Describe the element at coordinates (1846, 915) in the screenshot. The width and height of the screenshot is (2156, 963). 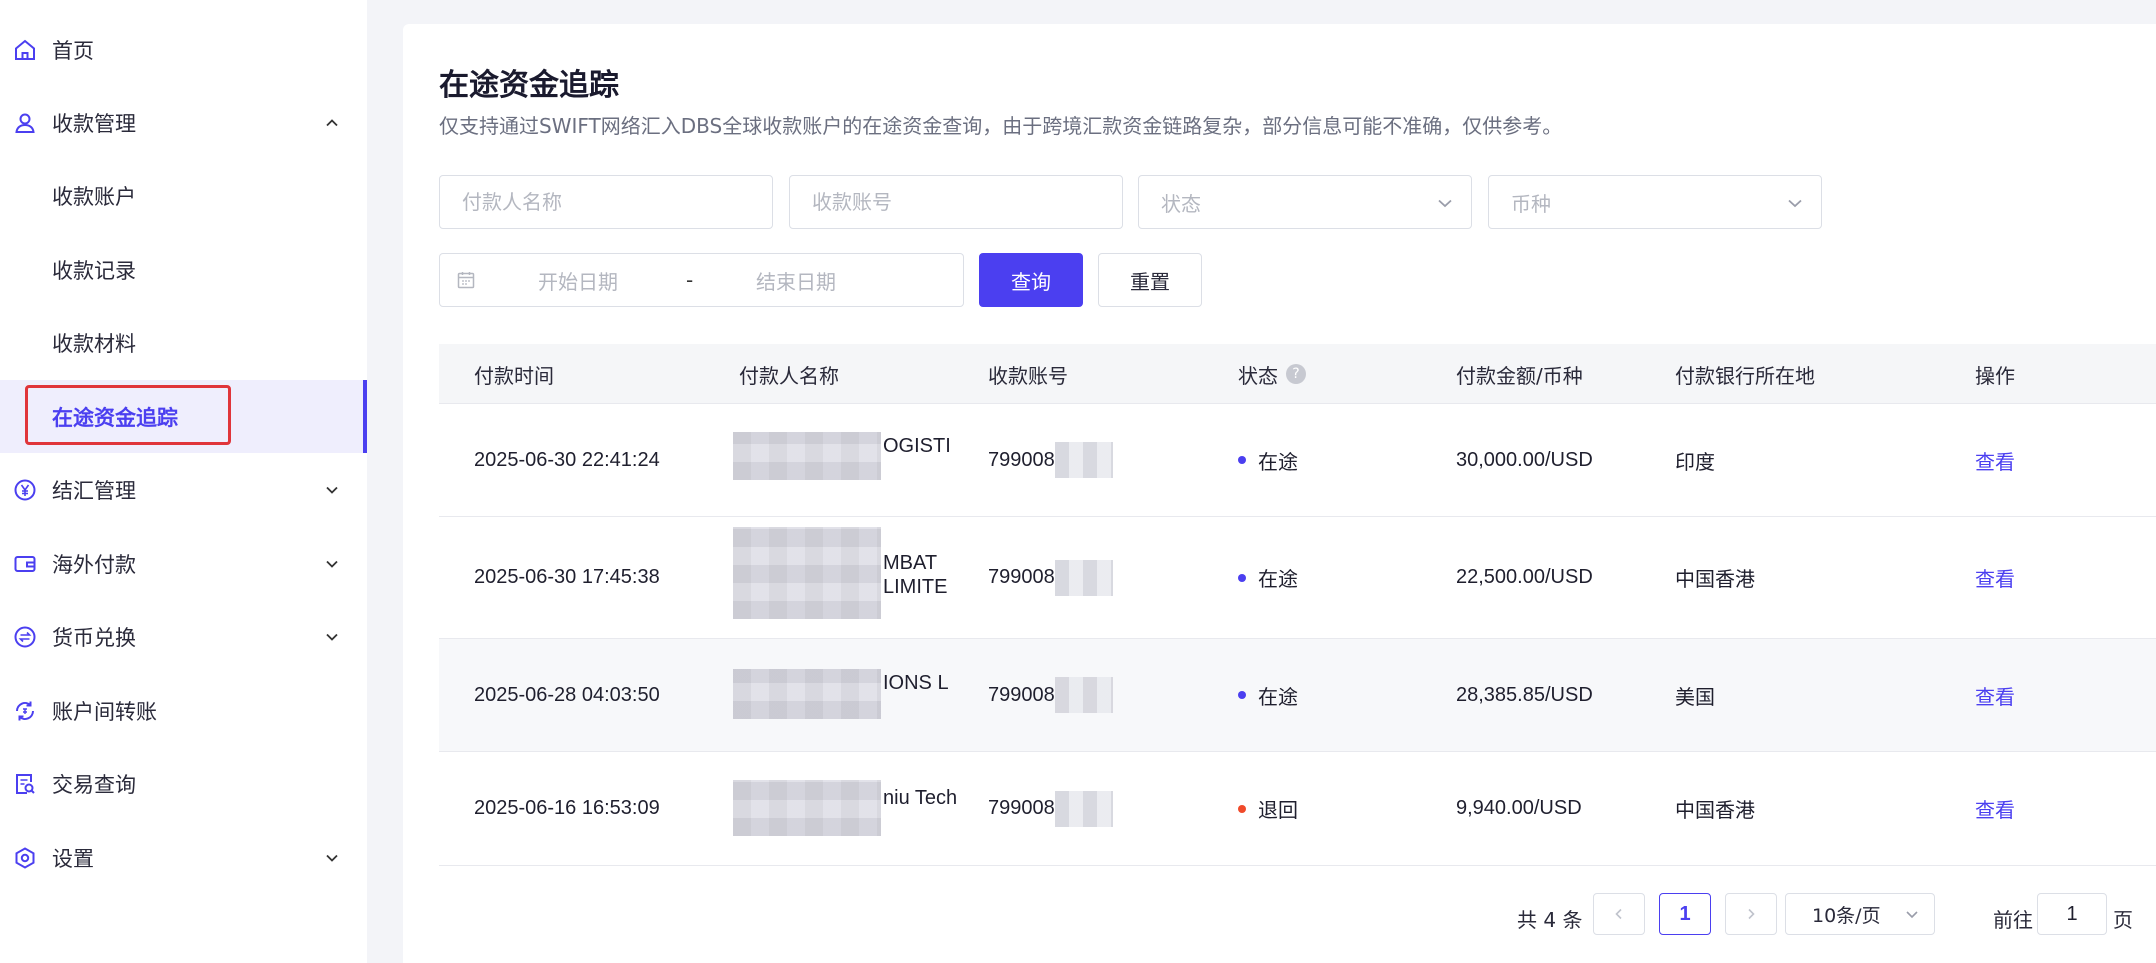
I see `page-size-value: 10条/页` at that location.